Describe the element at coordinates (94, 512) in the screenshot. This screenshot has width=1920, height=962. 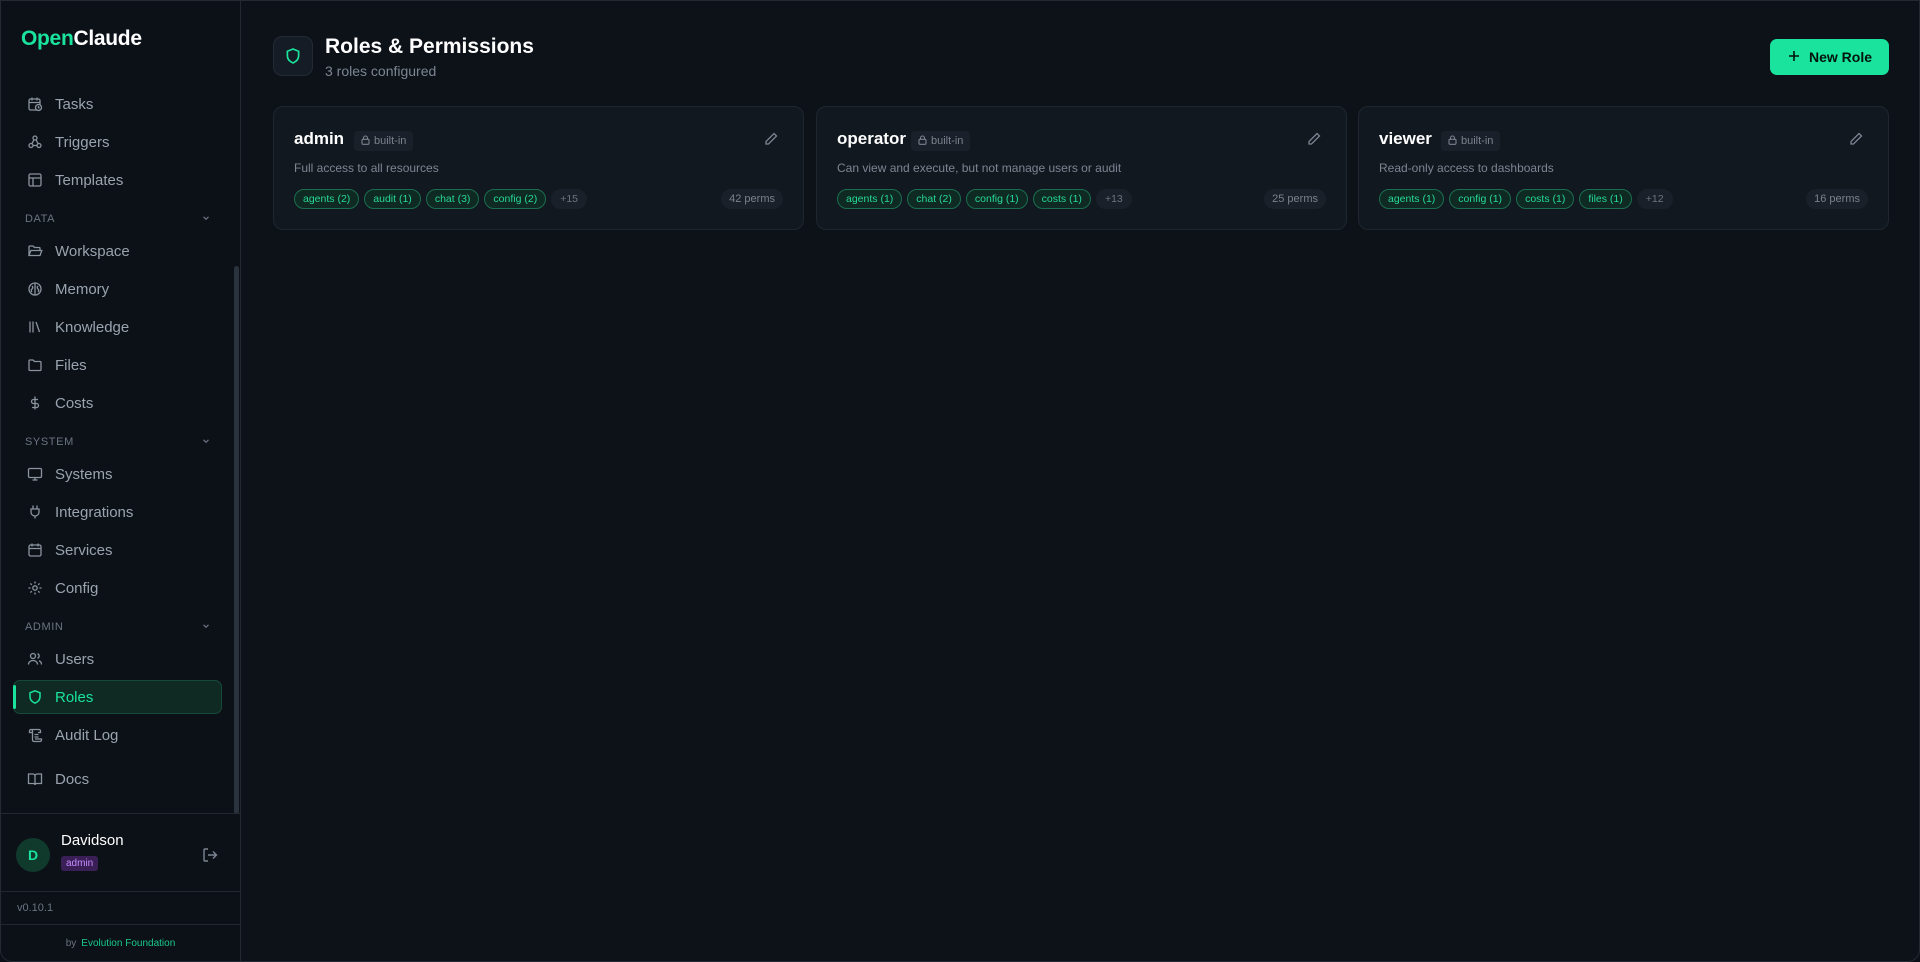
I see `sidebar-item-label: Integrations` at that location.